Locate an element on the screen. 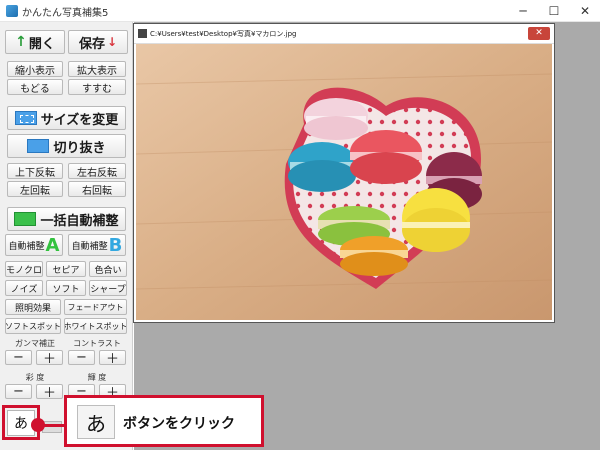  noise-button: ノイズ is located at coordinates (24, 288).